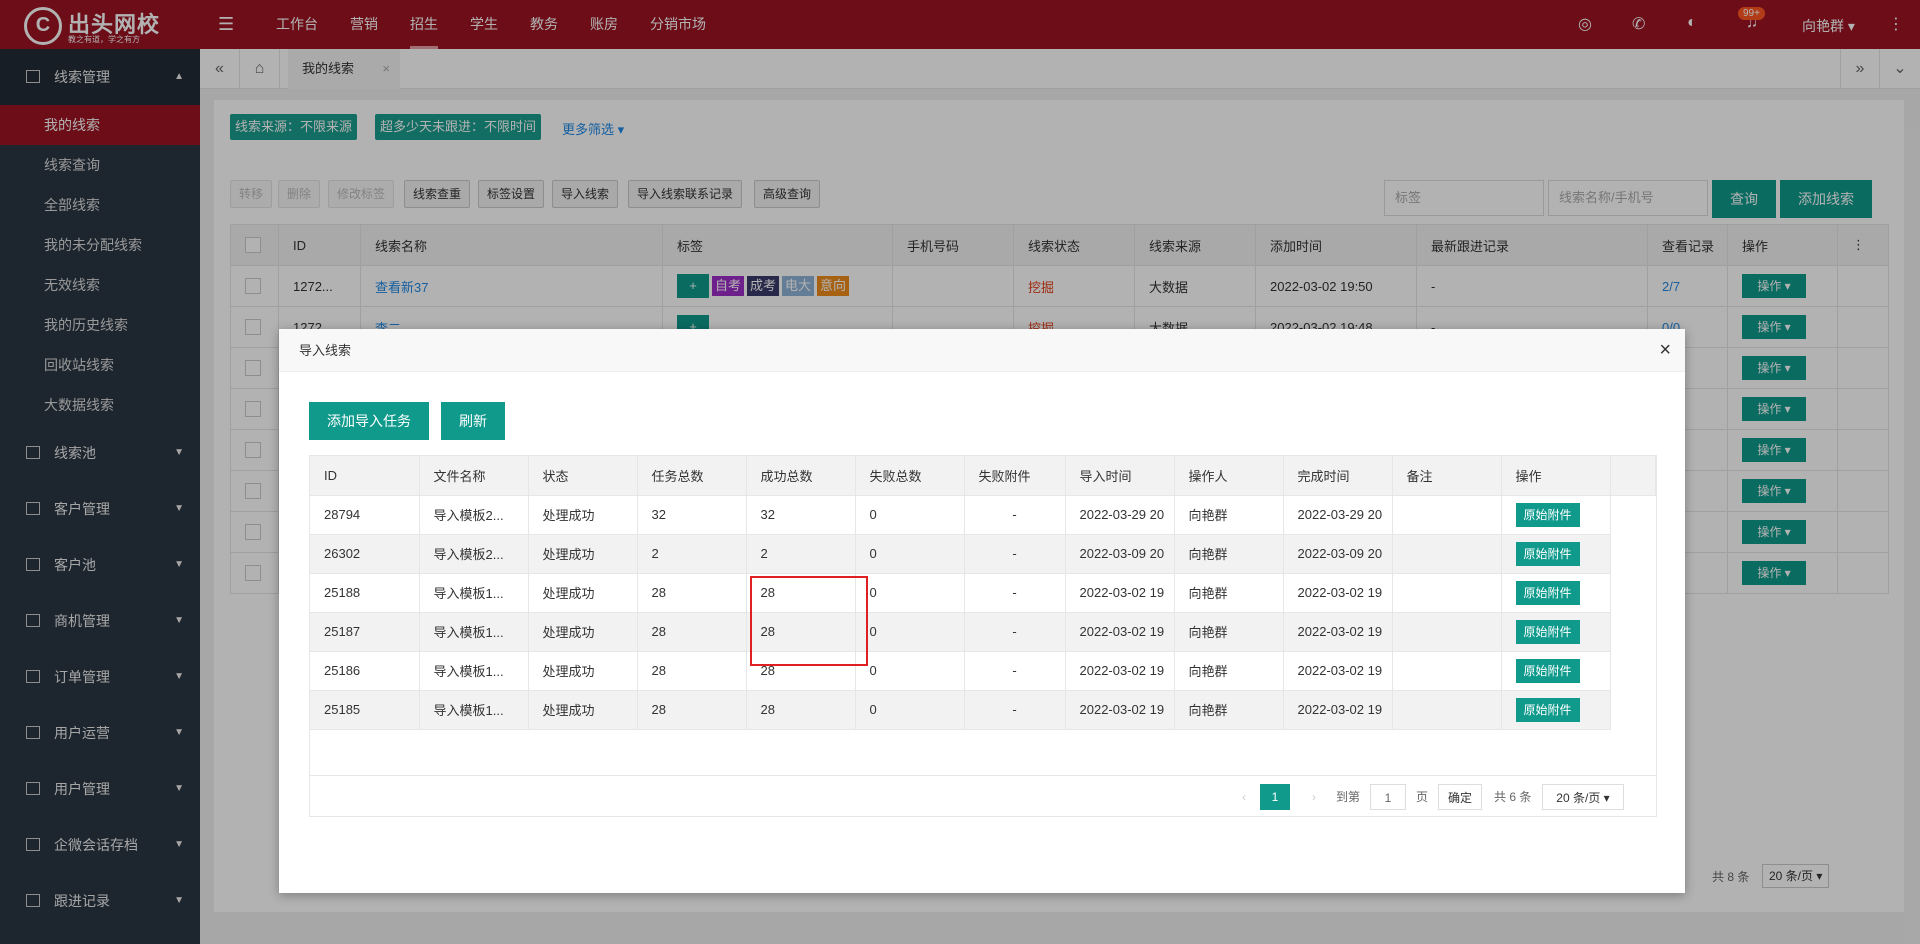 The width and height of the screenshot is (1920, 944). Describe the element at coordinates (365, 476) in the screenshot. I see `col-id: ID` at that location.